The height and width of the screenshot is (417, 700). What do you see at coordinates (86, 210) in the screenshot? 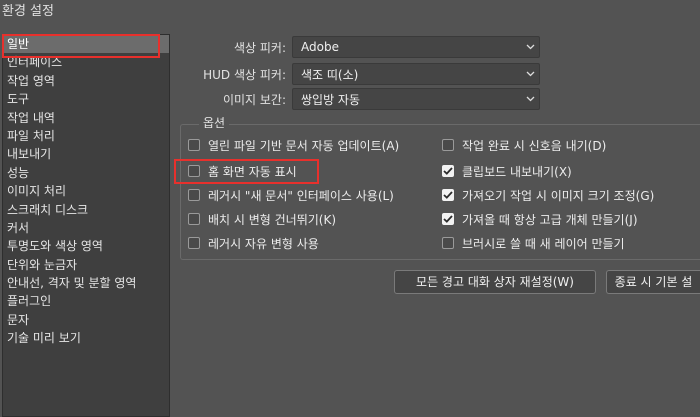
I see `sidebar-item-scratch-disks: 스크래치 디스크` at bounding box center [86, 210].